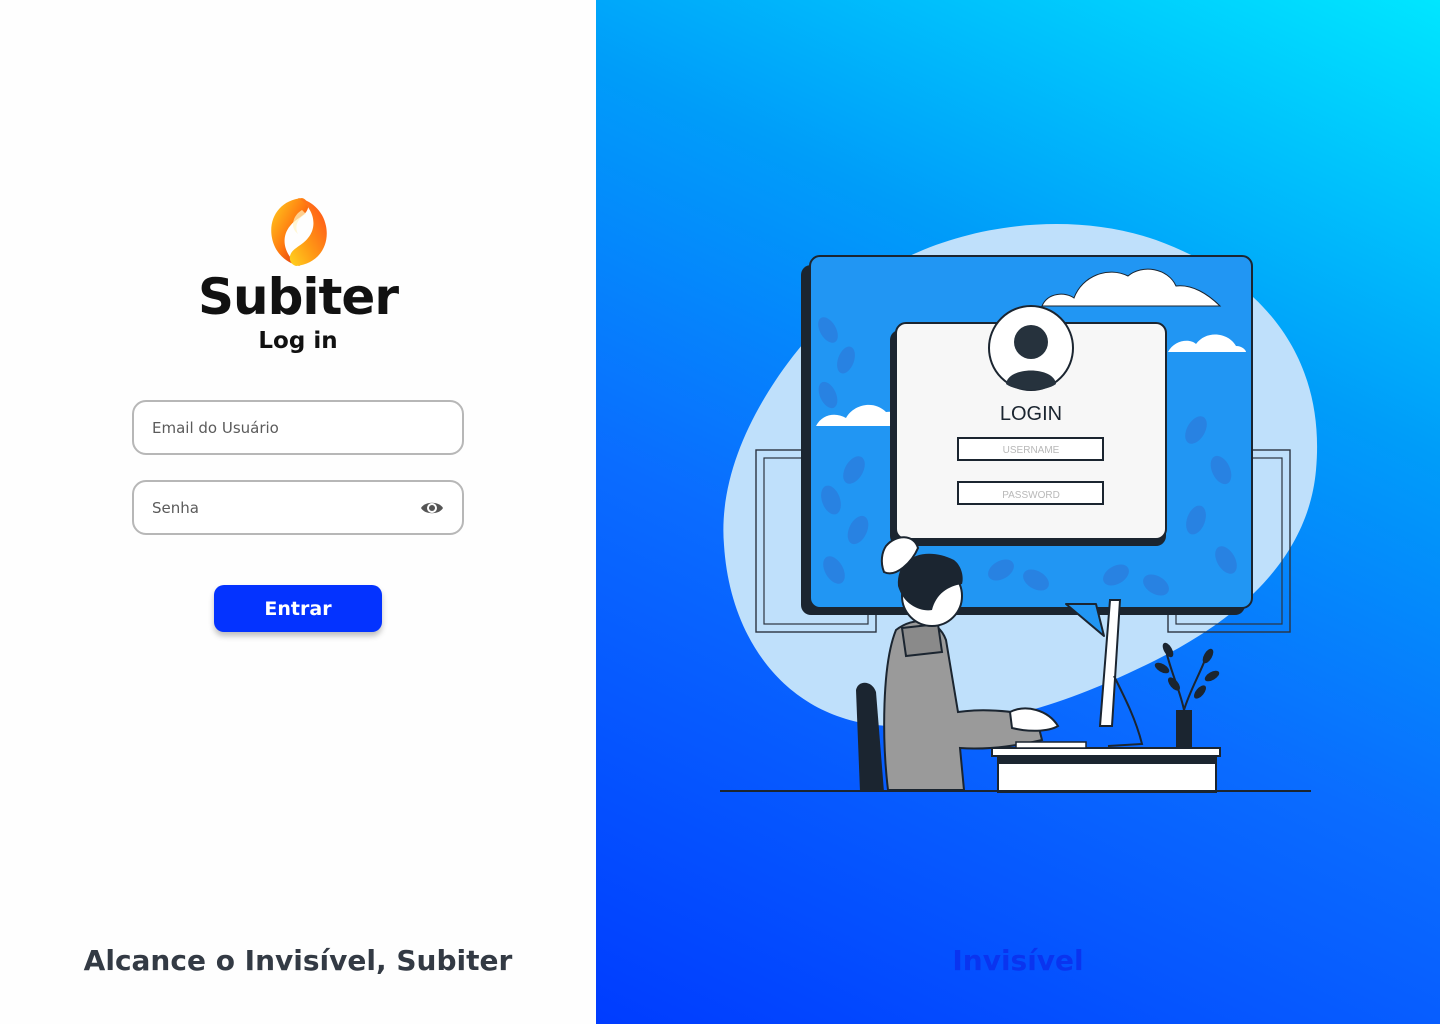 This screenshot has width=1440, height=1024. I want to click on email-field, so click(298, 427).